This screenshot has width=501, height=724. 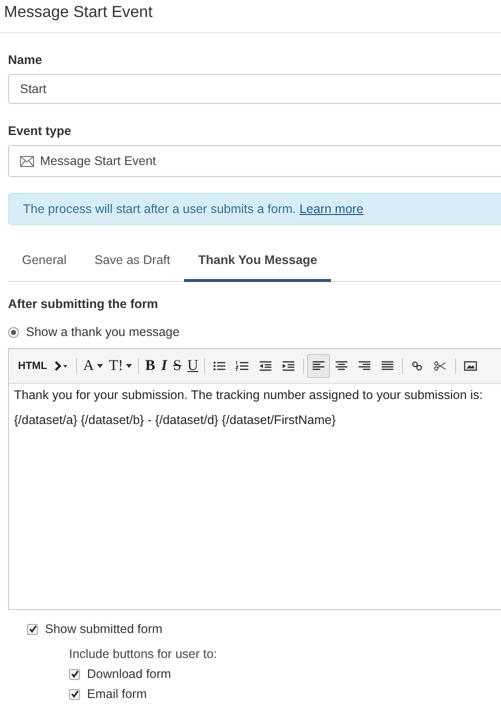 What do you see at coordinates (175, 420) in the screenshot?
I see `editor-text: {/dataset/a} {/dataset/b} - {/dataset/d} {/dataset/FirstName}` at bounding box center [175, 420].